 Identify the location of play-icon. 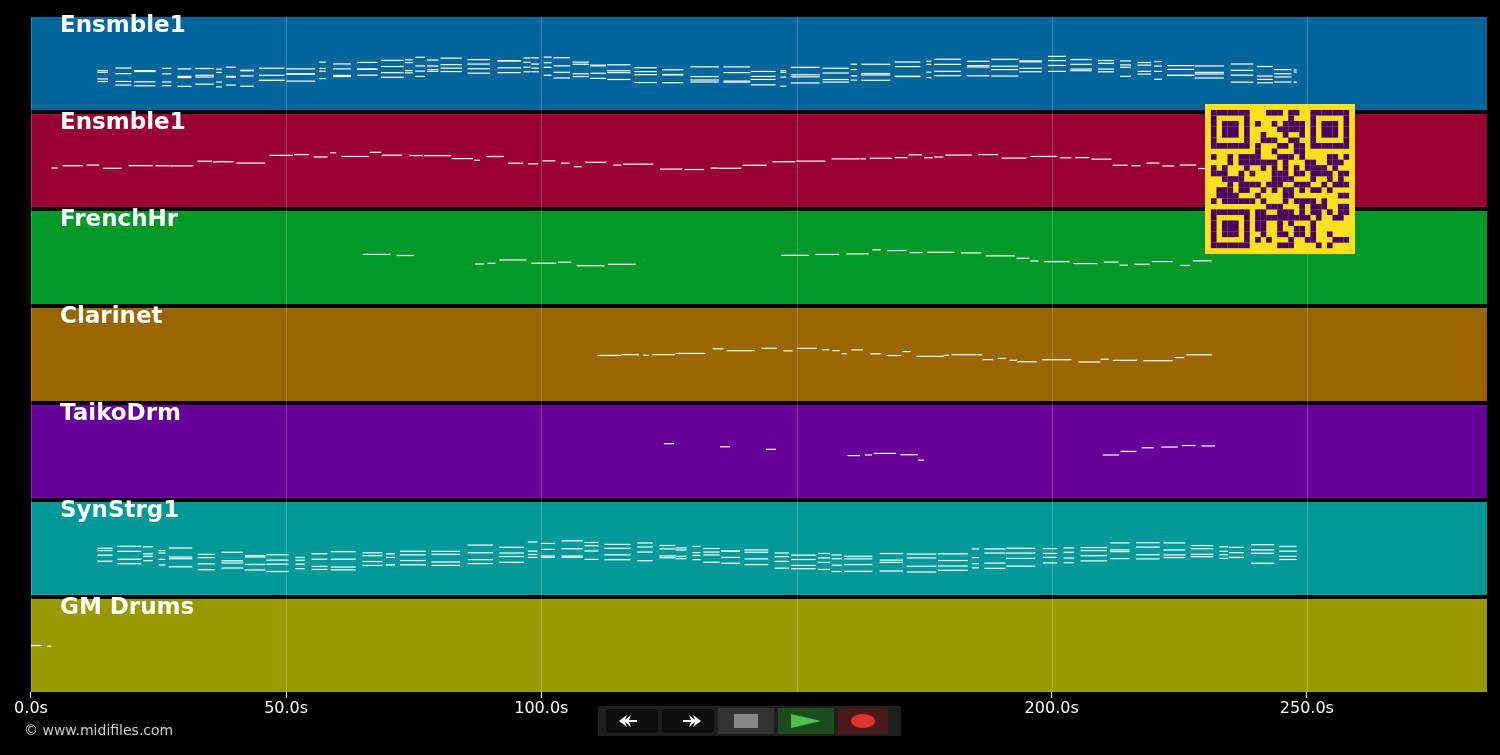
(806, 721).